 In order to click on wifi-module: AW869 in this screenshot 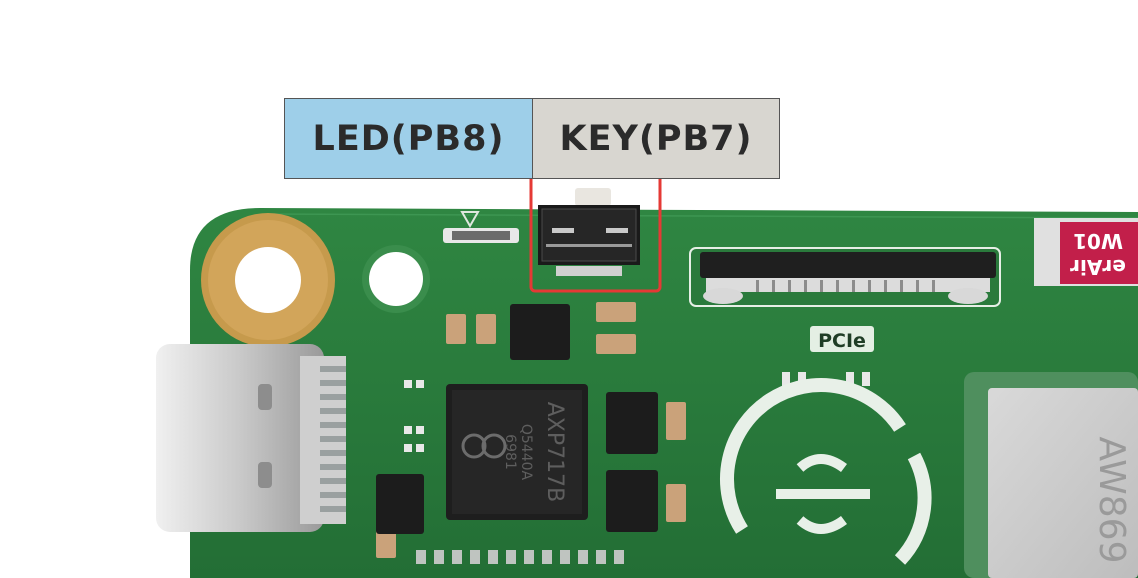, I will do `click(1051, 475)`.